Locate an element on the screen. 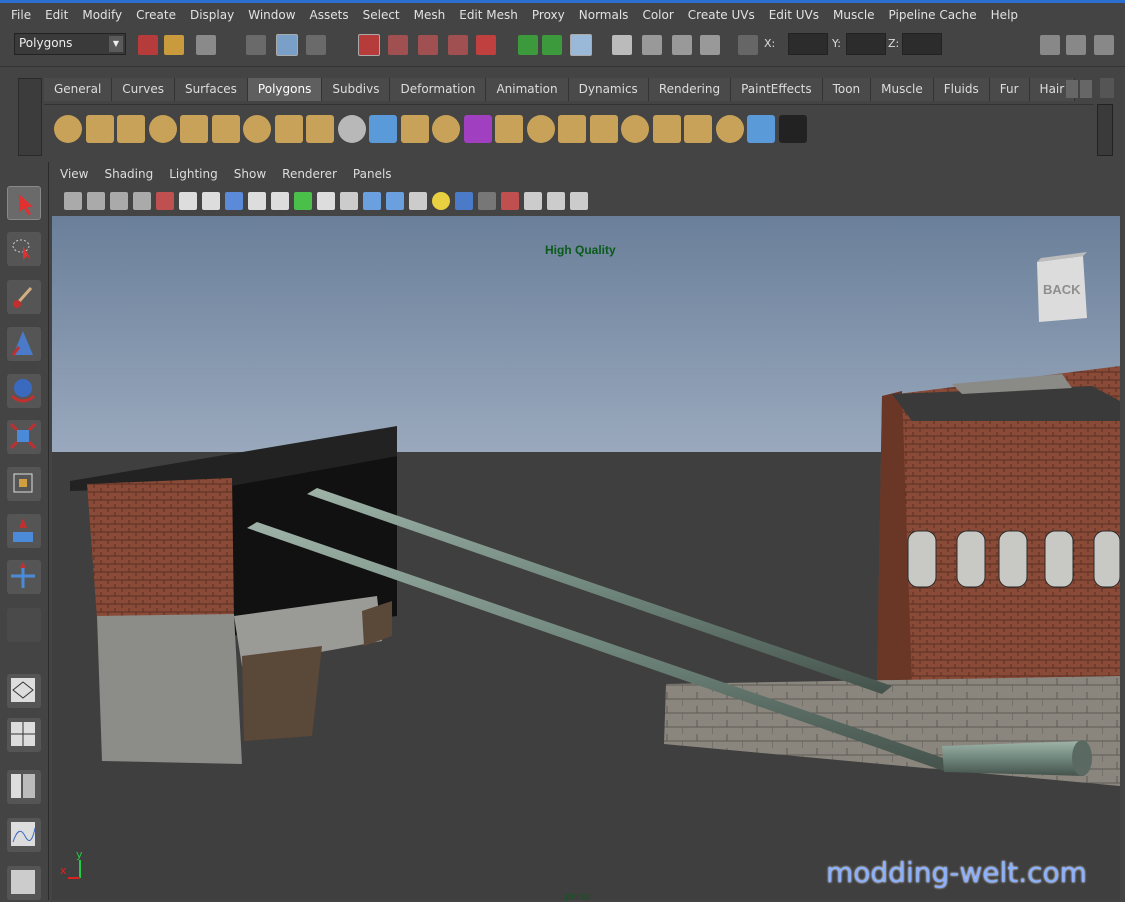 This screenshot has height=902, width=1125. menu-create: Create is located at coordinates (156, 15).